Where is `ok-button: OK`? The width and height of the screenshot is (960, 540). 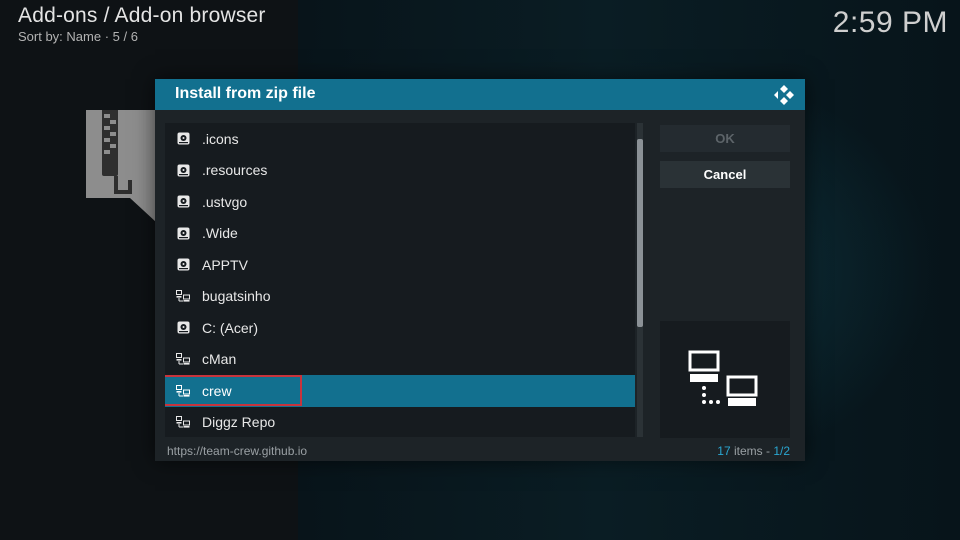 ok-button: OK is located at coordinates (725, 138).